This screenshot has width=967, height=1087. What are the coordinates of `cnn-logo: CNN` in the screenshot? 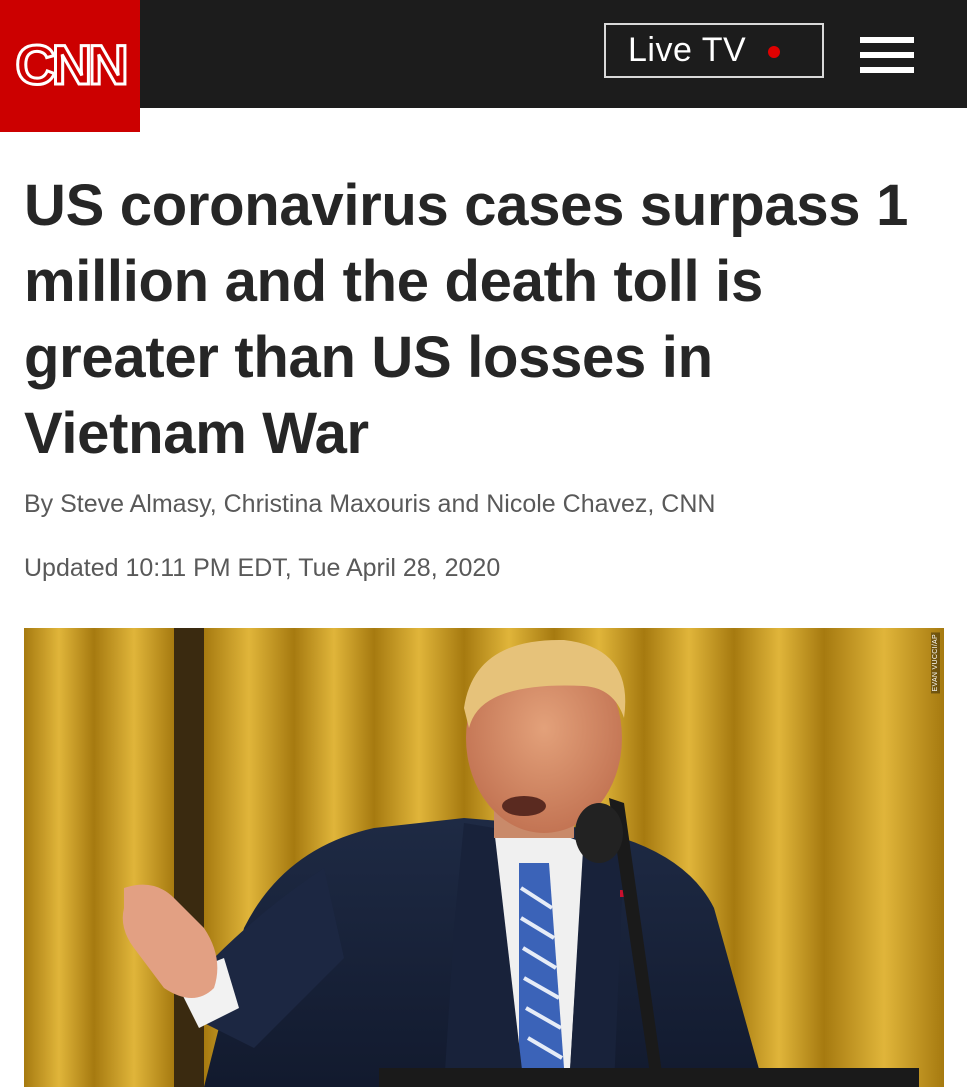 It's located at (70, 66).